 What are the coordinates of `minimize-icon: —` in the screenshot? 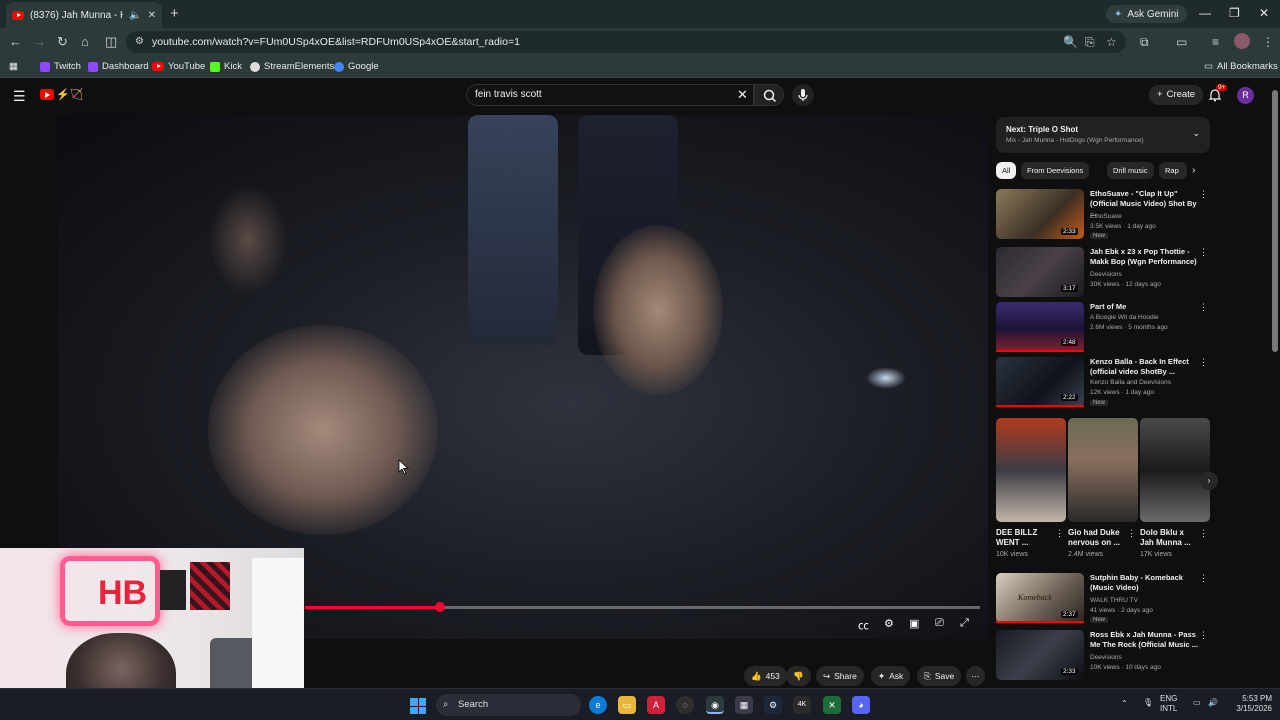 It's located at (1205, 13).